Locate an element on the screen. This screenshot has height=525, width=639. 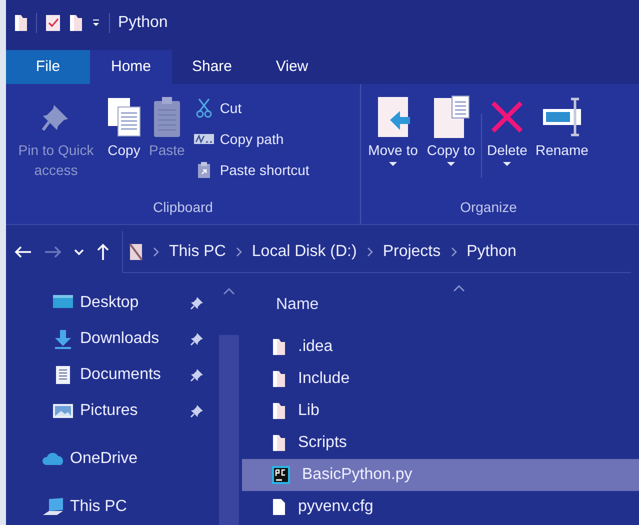
recent-caret-icon is located at coordinates (79, 252).